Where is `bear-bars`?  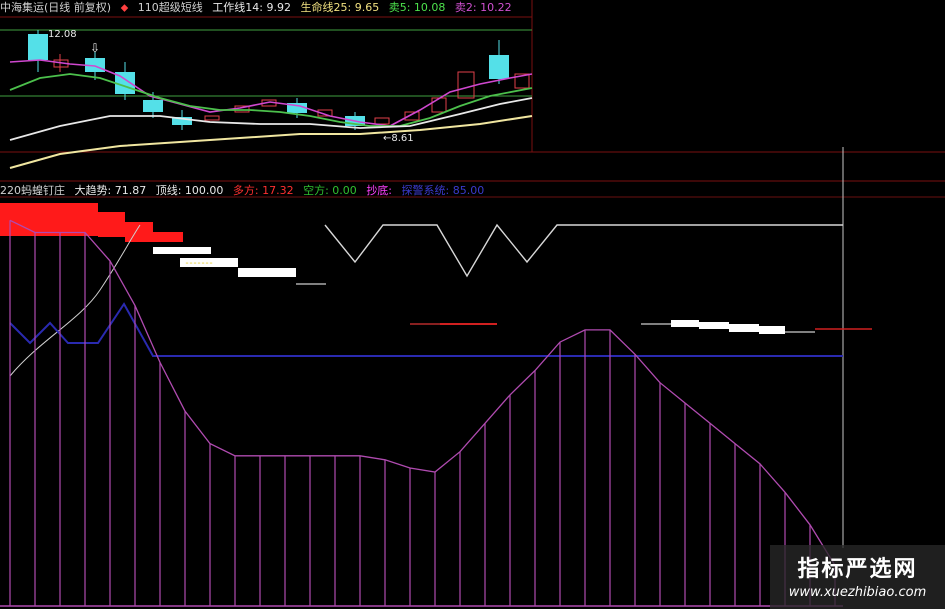
bear-bars is located at coordinates (484, 290).